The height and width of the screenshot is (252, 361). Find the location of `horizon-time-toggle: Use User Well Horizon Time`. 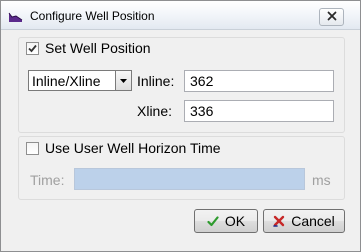

horizon-time-toggle: Use User Well Horizon Time is located at coordinates (125, 148).